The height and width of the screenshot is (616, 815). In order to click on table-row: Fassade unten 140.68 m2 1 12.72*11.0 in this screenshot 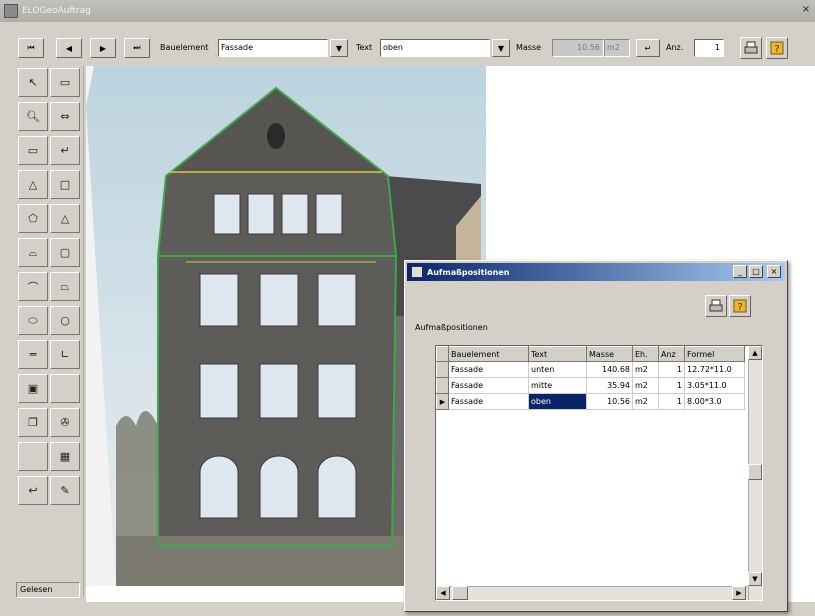, I will do `click(590, 369)`.